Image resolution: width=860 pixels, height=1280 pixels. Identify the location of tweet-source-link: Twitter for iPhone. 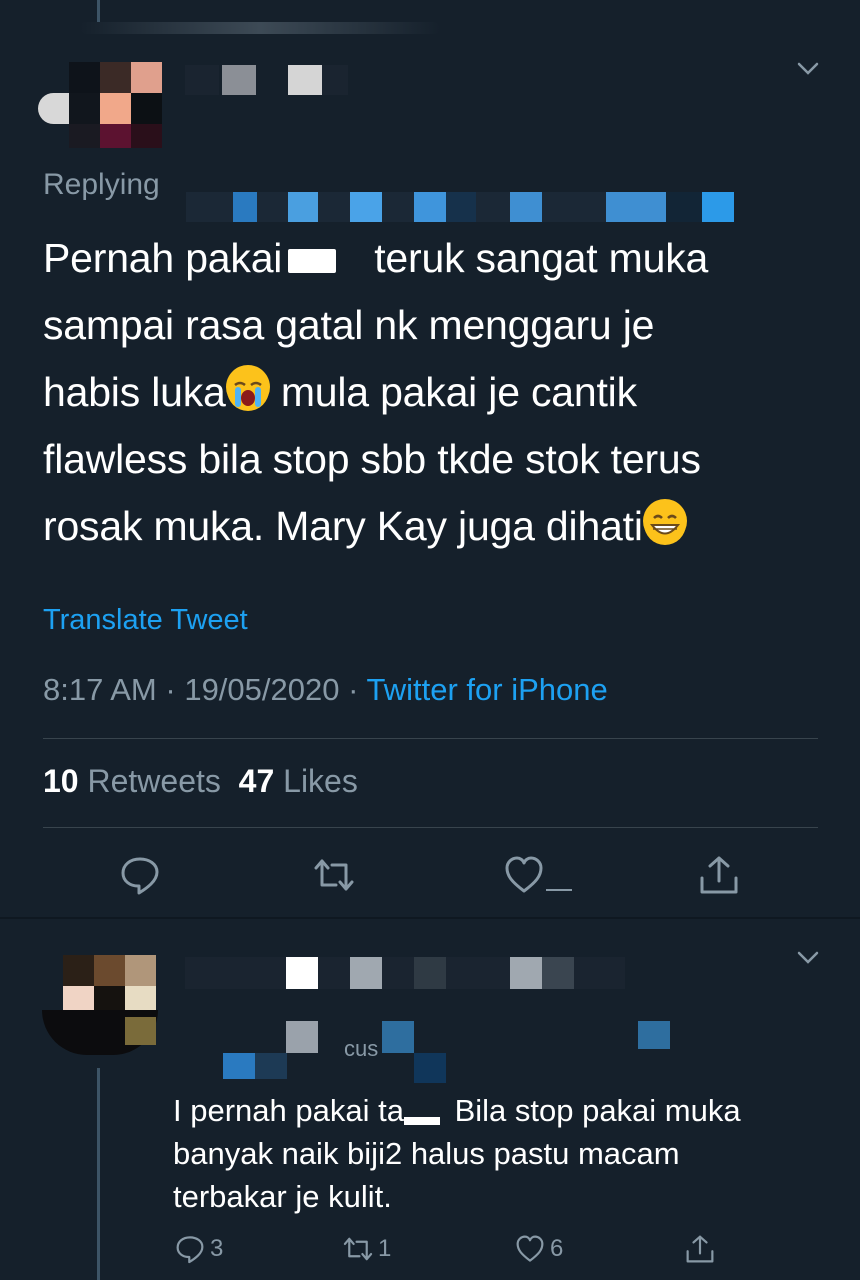
(487, 689).